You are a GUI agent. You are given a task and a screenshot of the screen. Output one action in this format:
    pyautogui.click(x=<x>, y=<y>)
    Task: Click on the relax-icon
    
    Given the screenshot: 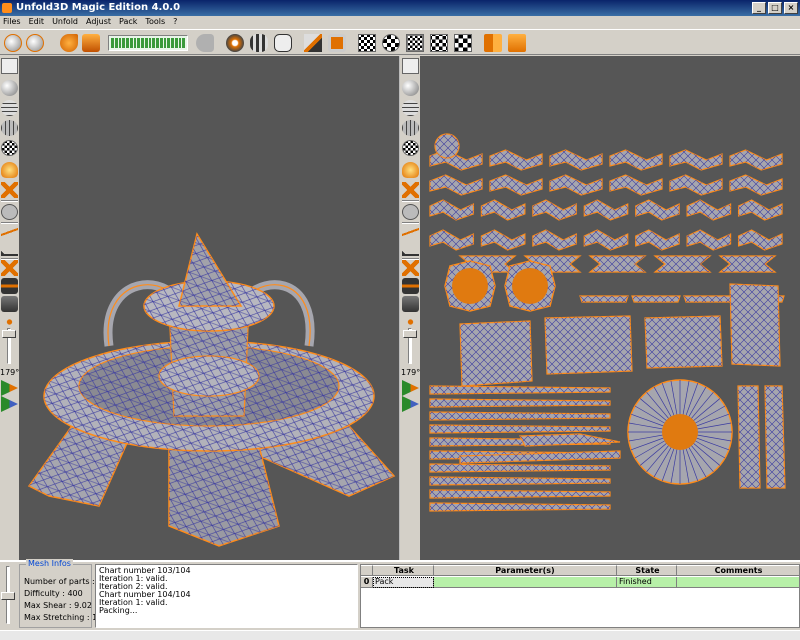 What is the action you would take?
    pyautogui.click(x=283, y=43)
    